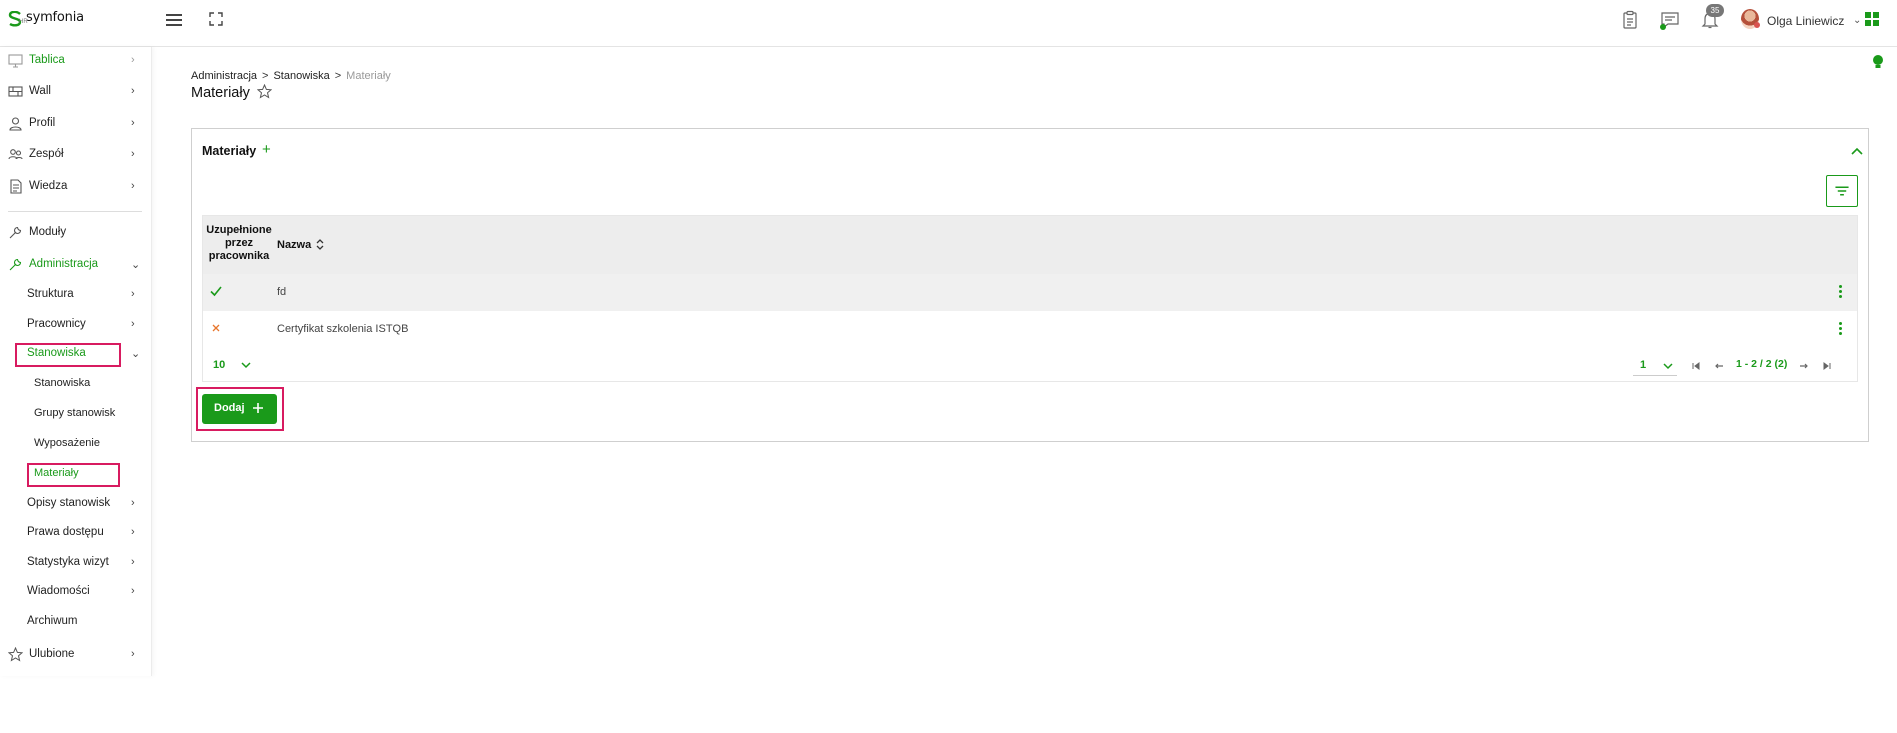 The width and height of the screenshot is (1897, 733). I want to click on sidebar-item-wall: Wall ›, so click(75, 91).